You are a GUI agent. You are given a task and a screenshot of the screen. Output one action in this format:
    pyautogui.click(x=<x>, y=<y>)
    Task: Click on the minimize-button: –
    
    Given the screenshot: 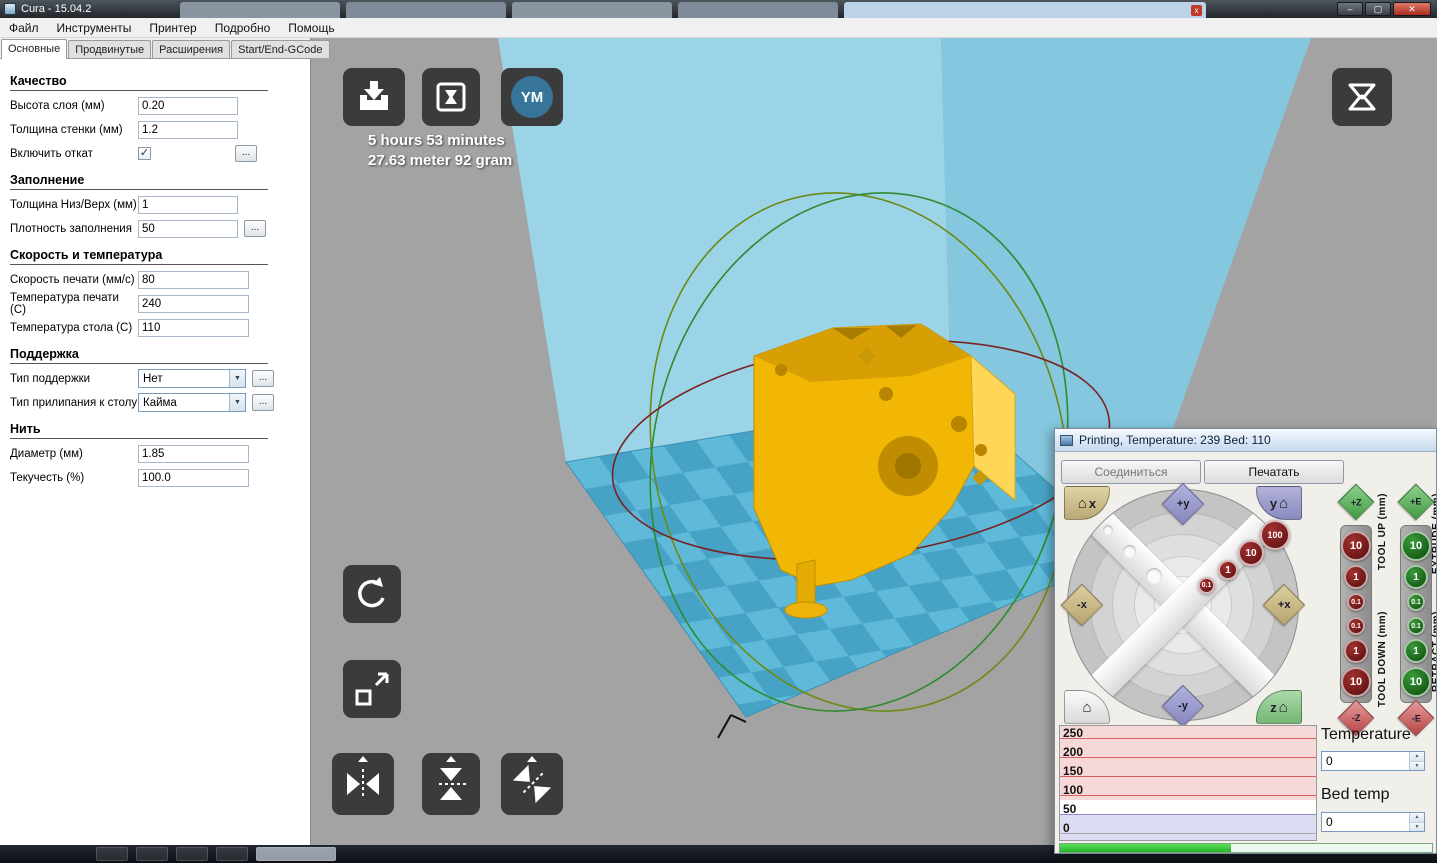 What is the action you would take?
    pyautogui.click(x=1350, y=9)
    